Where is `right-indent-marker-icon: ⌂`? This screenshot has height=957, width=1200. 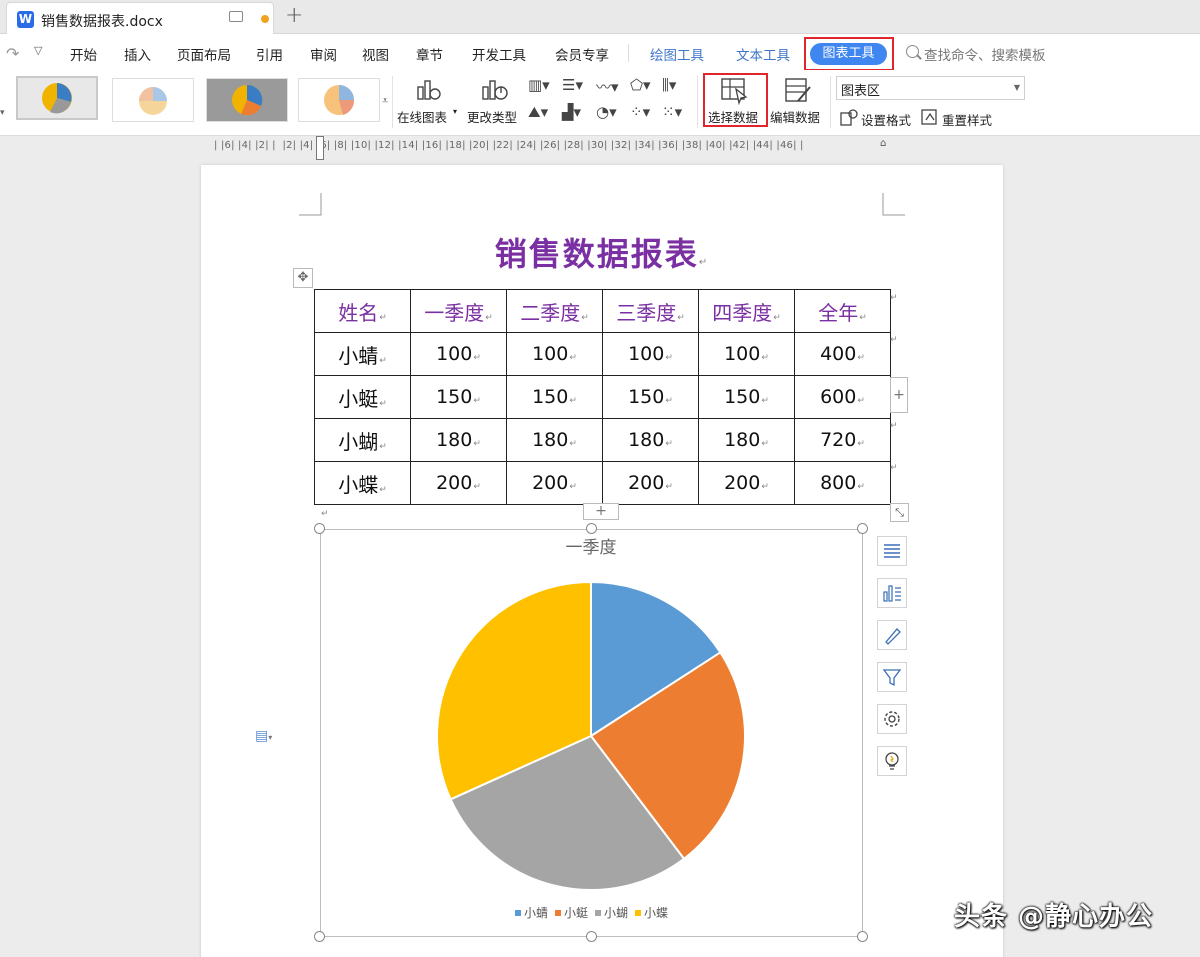
right-indent-marker-icon: ⌂ is located at coordinates (883, 143).